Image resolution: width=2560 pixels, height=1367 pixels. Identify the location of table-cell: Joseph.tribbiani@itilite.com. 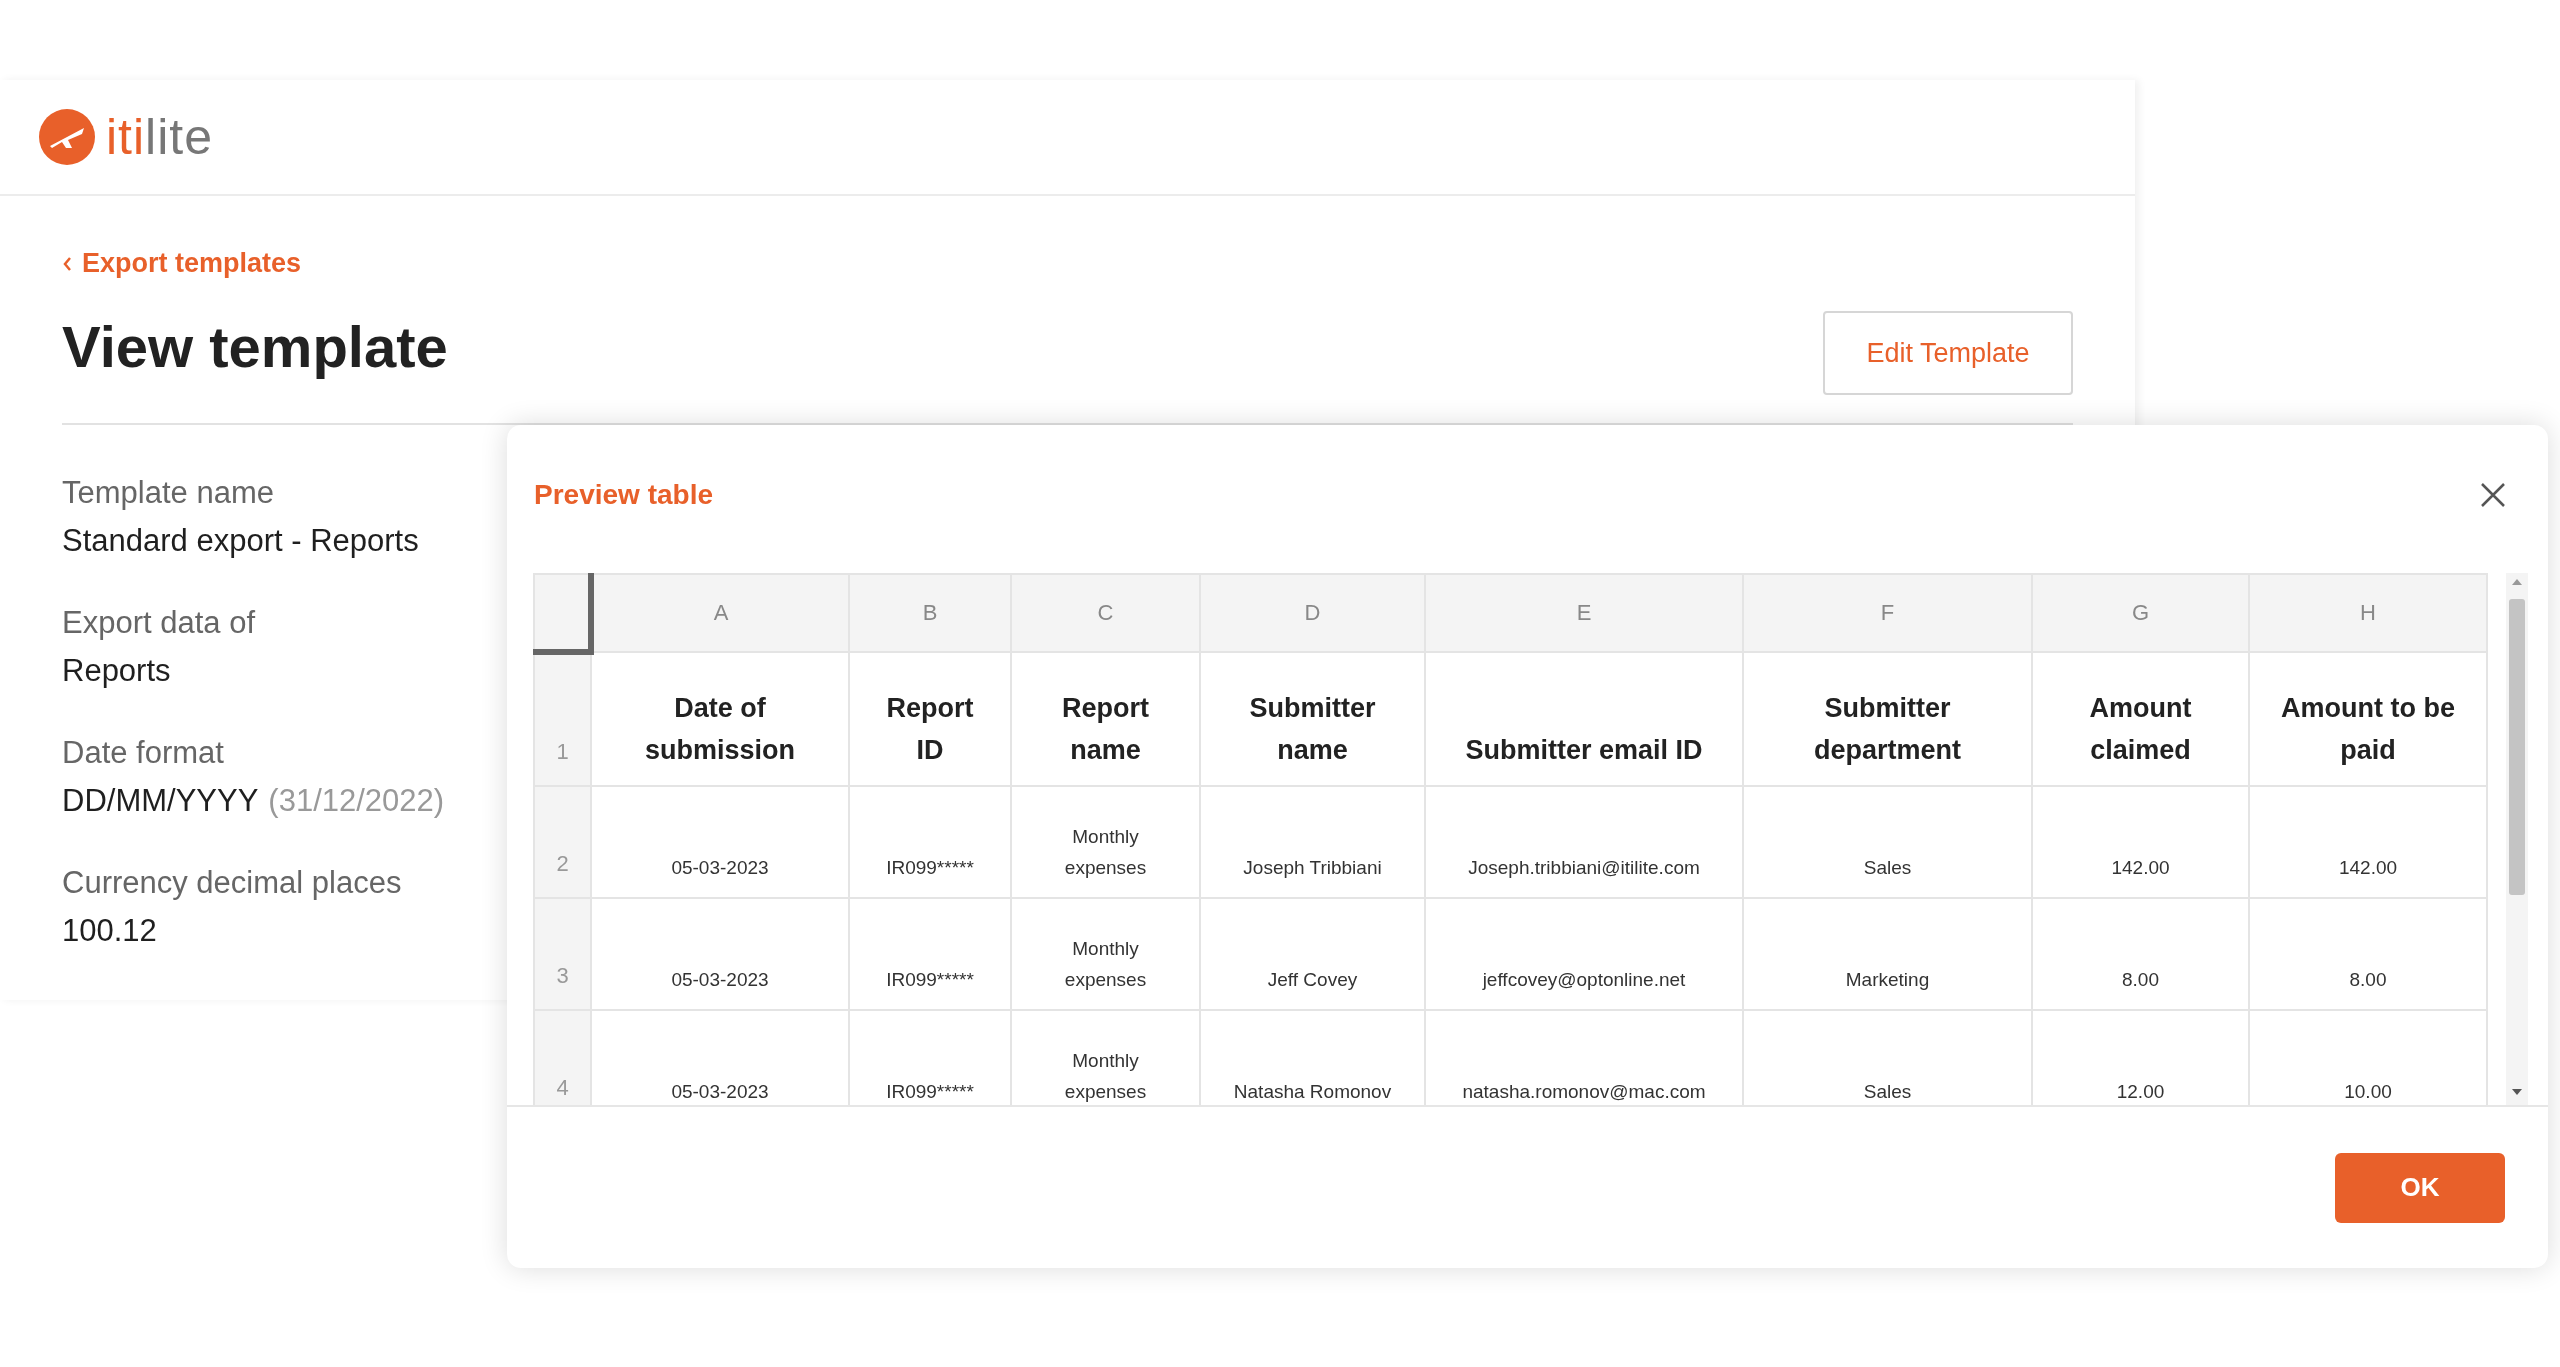
(1584, 842).